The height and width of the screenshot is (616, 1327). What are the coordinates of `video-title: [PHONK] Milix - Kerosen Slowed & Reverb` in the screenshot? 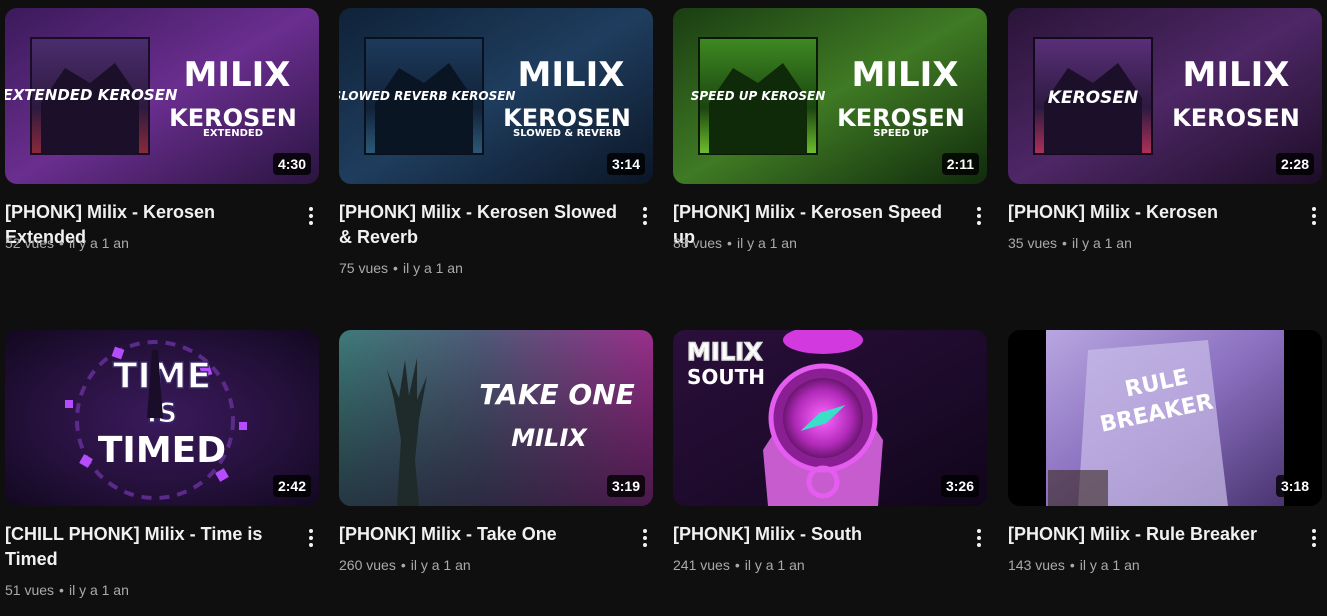 It's located at (479, 225).